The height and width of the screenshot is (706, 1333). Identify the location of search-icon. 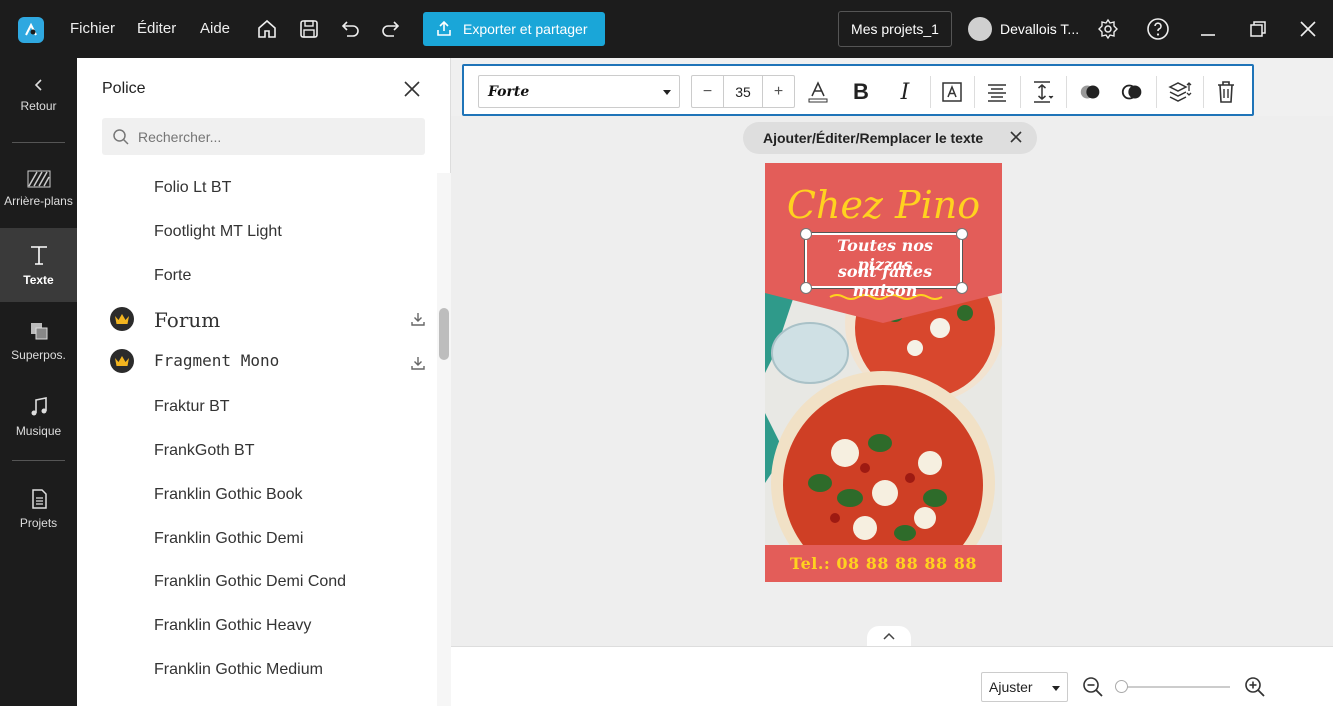
(121, 136).